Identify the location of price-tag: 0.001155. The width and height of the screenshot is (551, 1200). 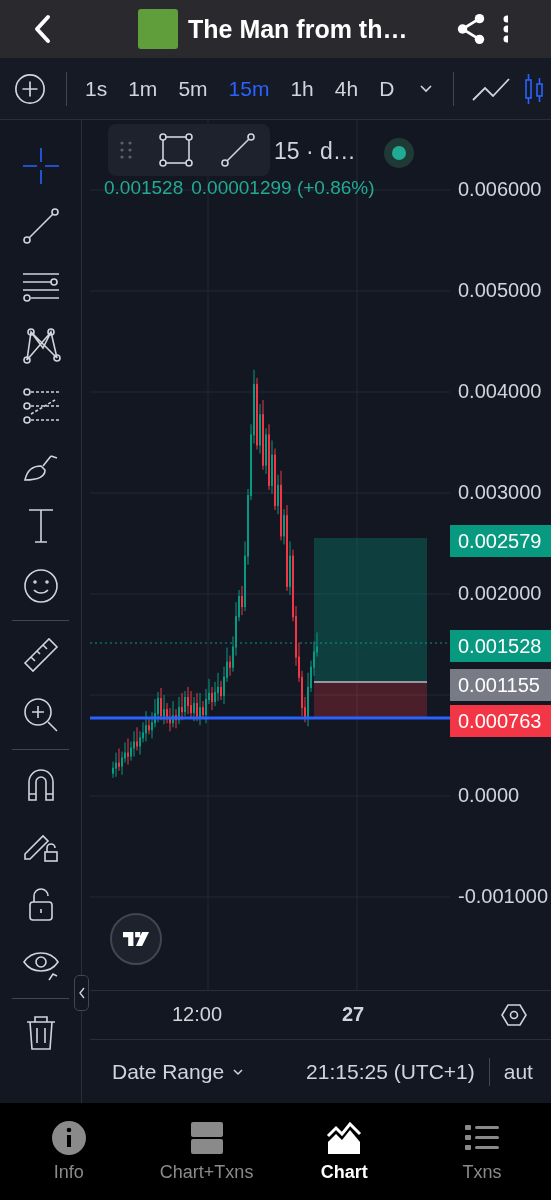
(500, 685).